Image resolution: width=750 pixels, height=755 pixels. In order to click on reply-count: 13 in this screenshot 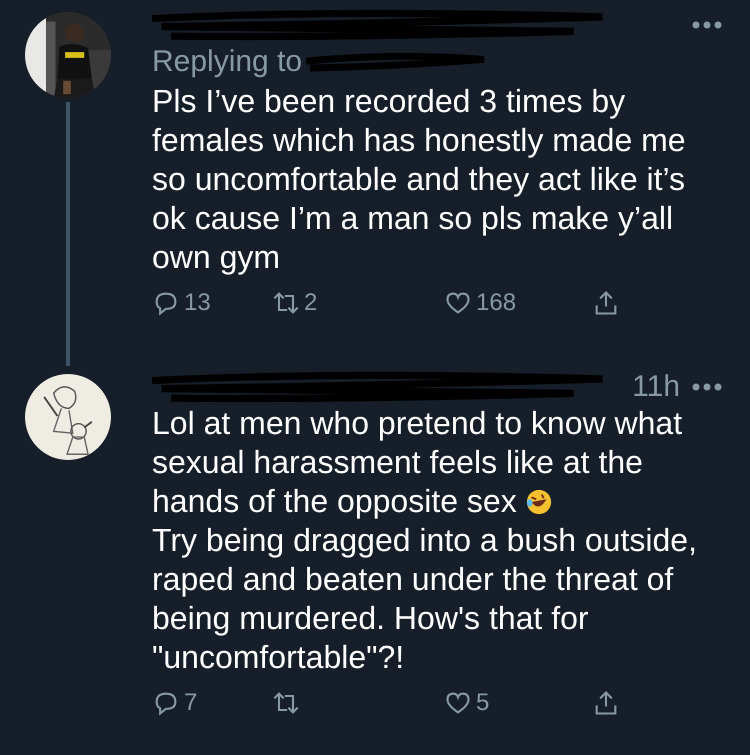, I will do `click(197, 303)`.